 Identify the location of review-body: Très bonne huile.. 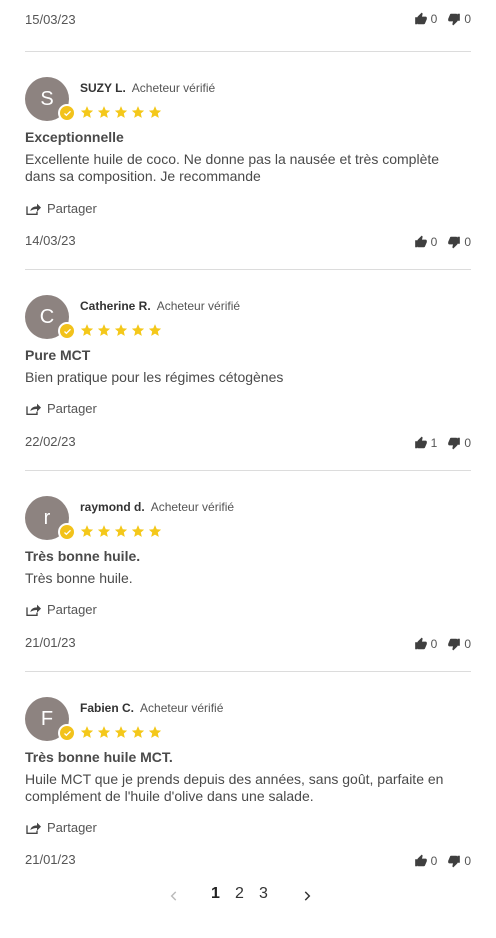
(79, 578).